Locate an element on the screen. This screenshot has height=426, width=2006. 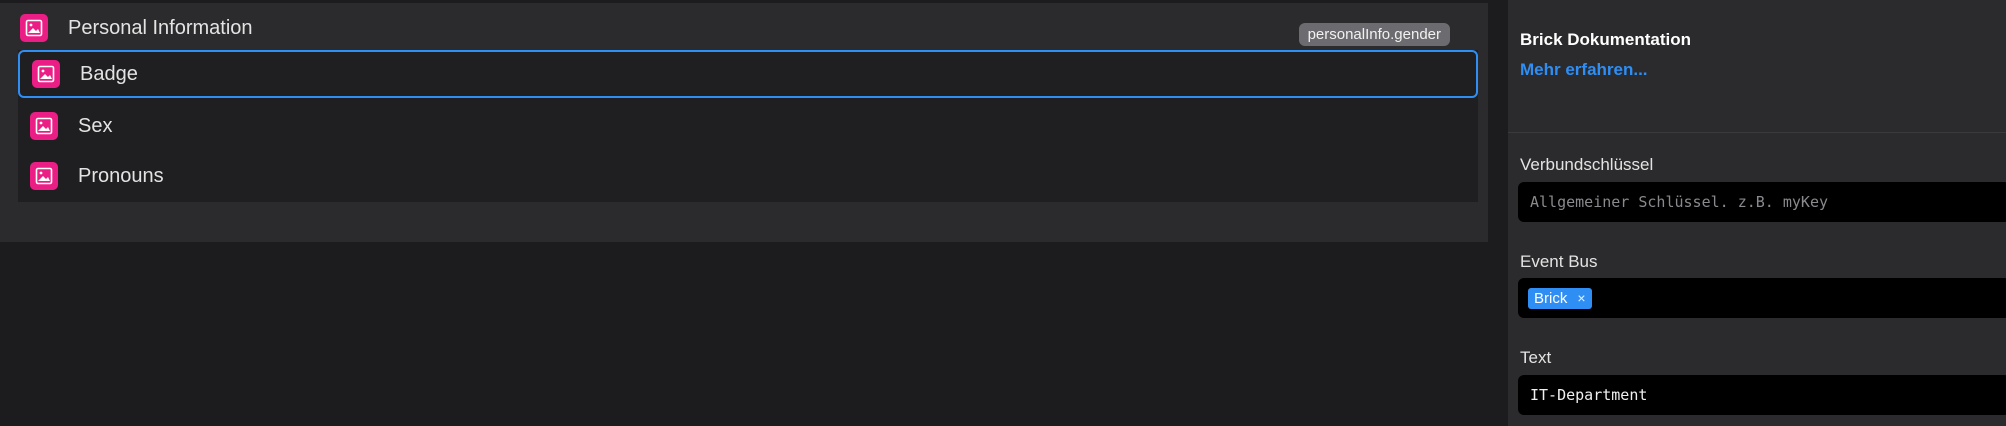
binding-tag: personalInfo.gender is located at coordinates (1374, 34).